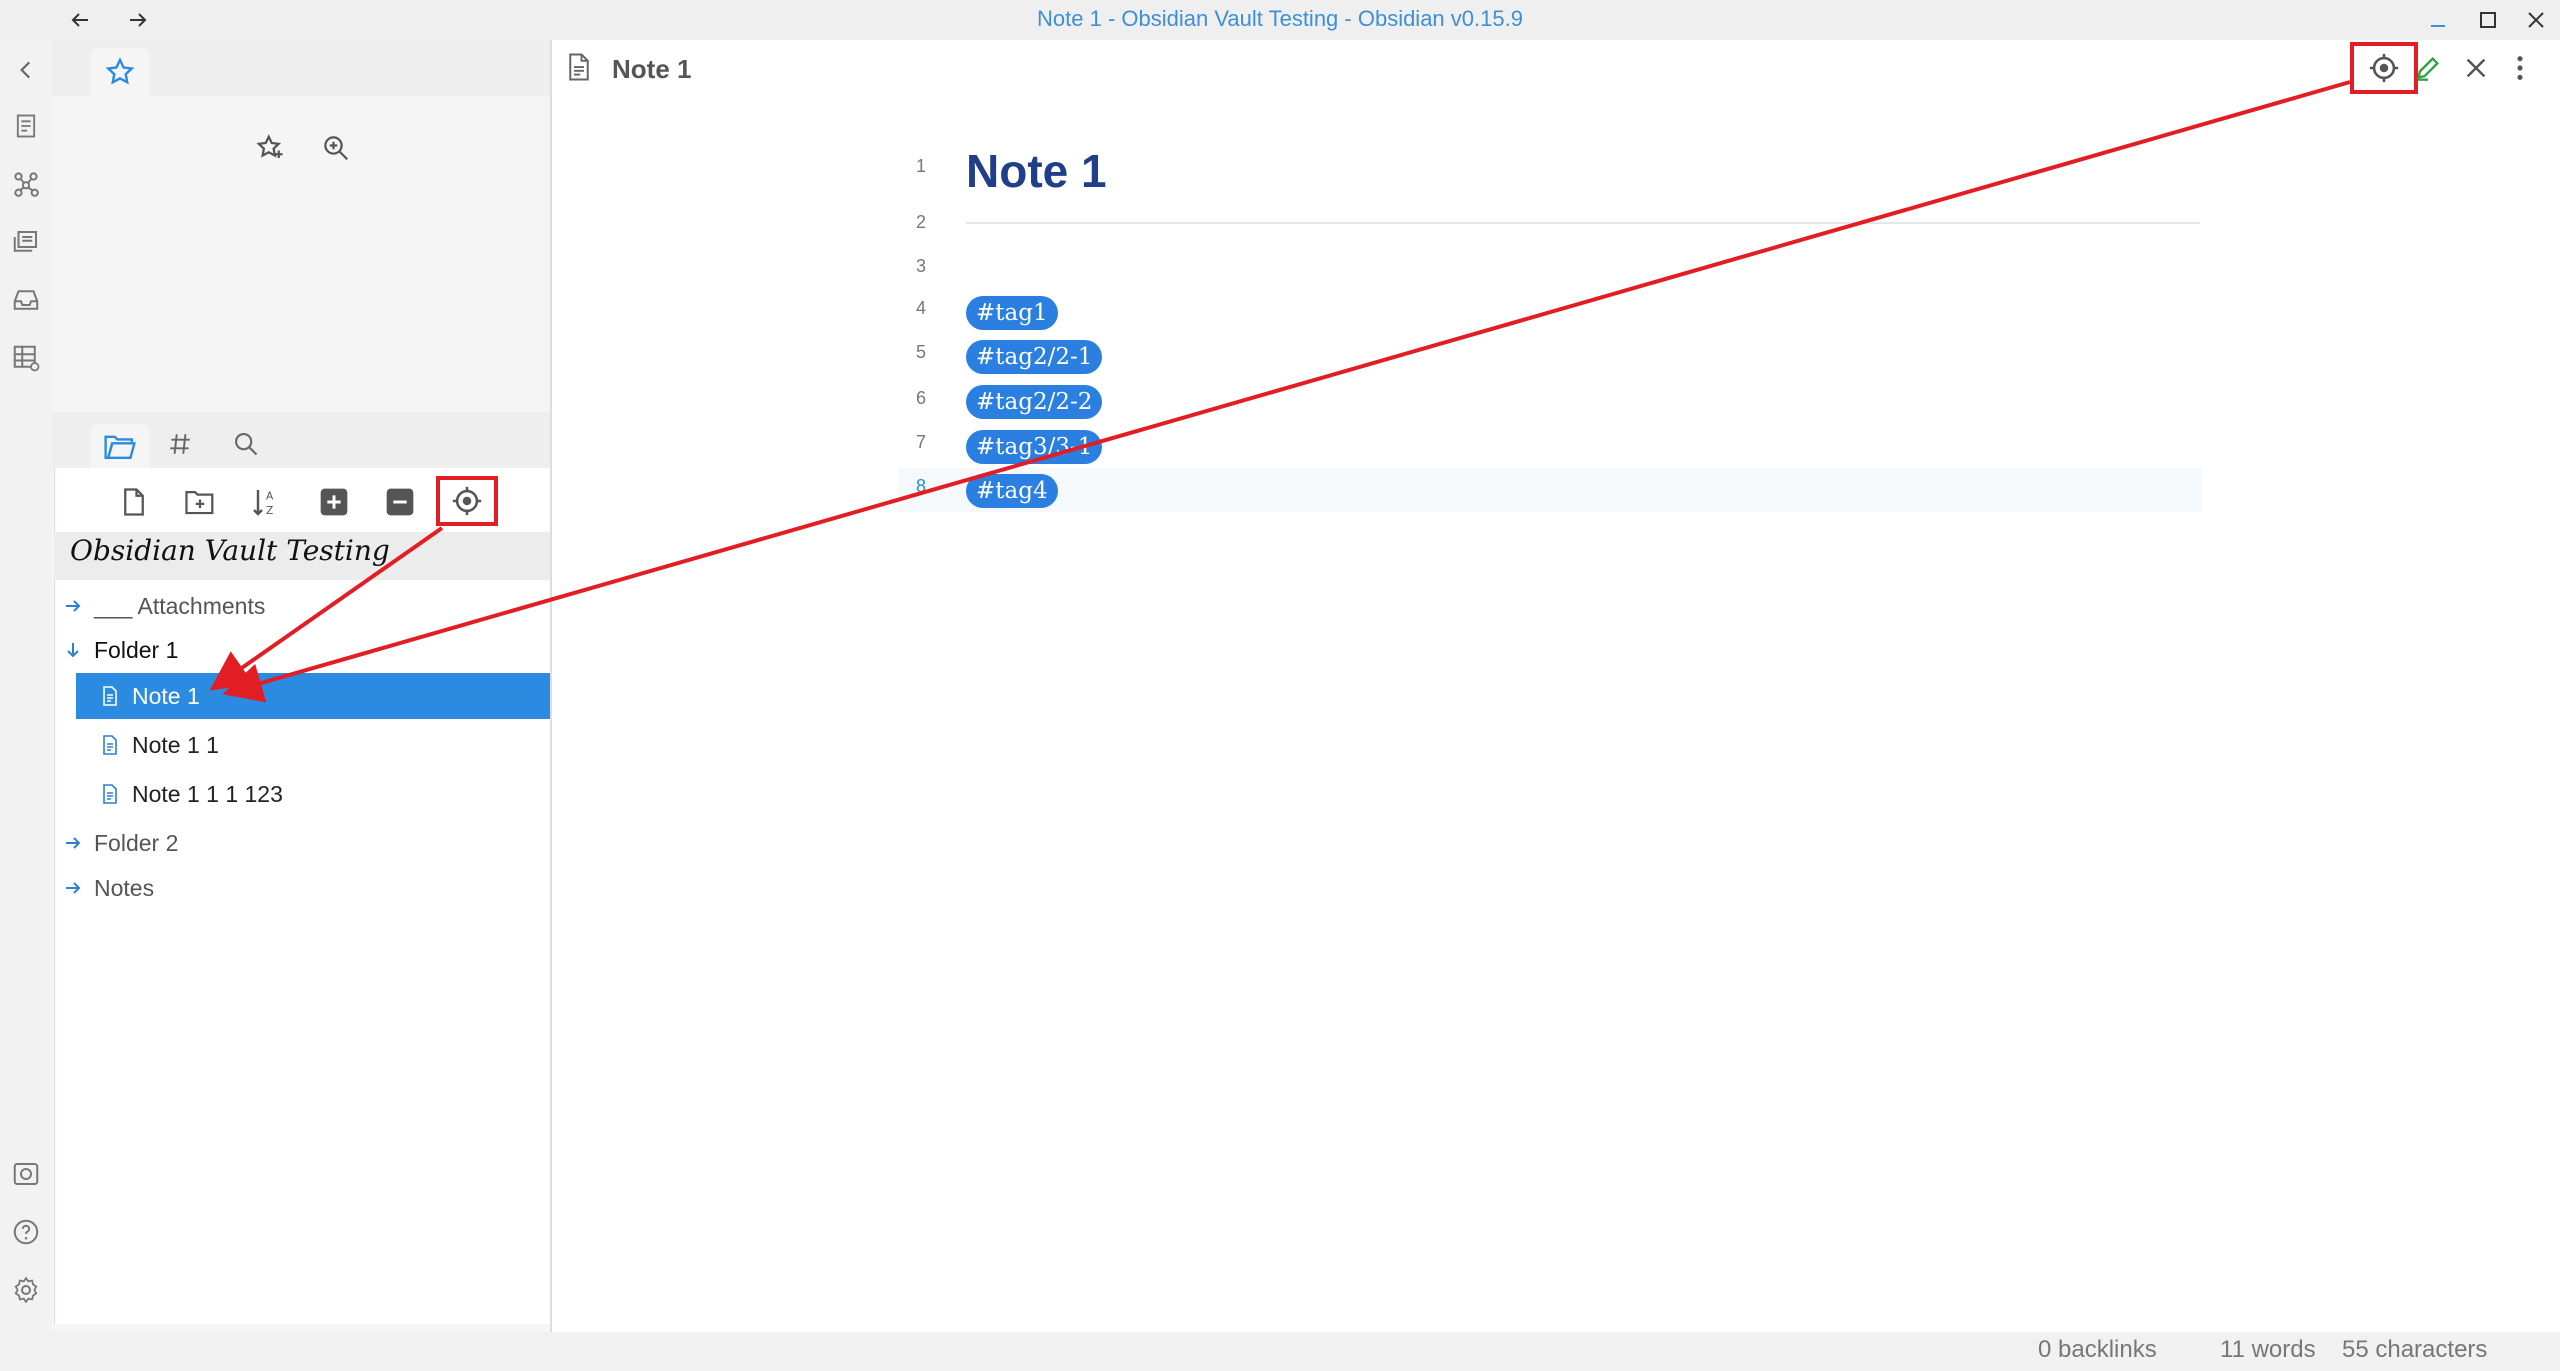 This screenshot has height=1371, width=2560. Describe the element at coordinates (1036, 171) in the screenshot. I see `note-heading: Note 1` at that location.